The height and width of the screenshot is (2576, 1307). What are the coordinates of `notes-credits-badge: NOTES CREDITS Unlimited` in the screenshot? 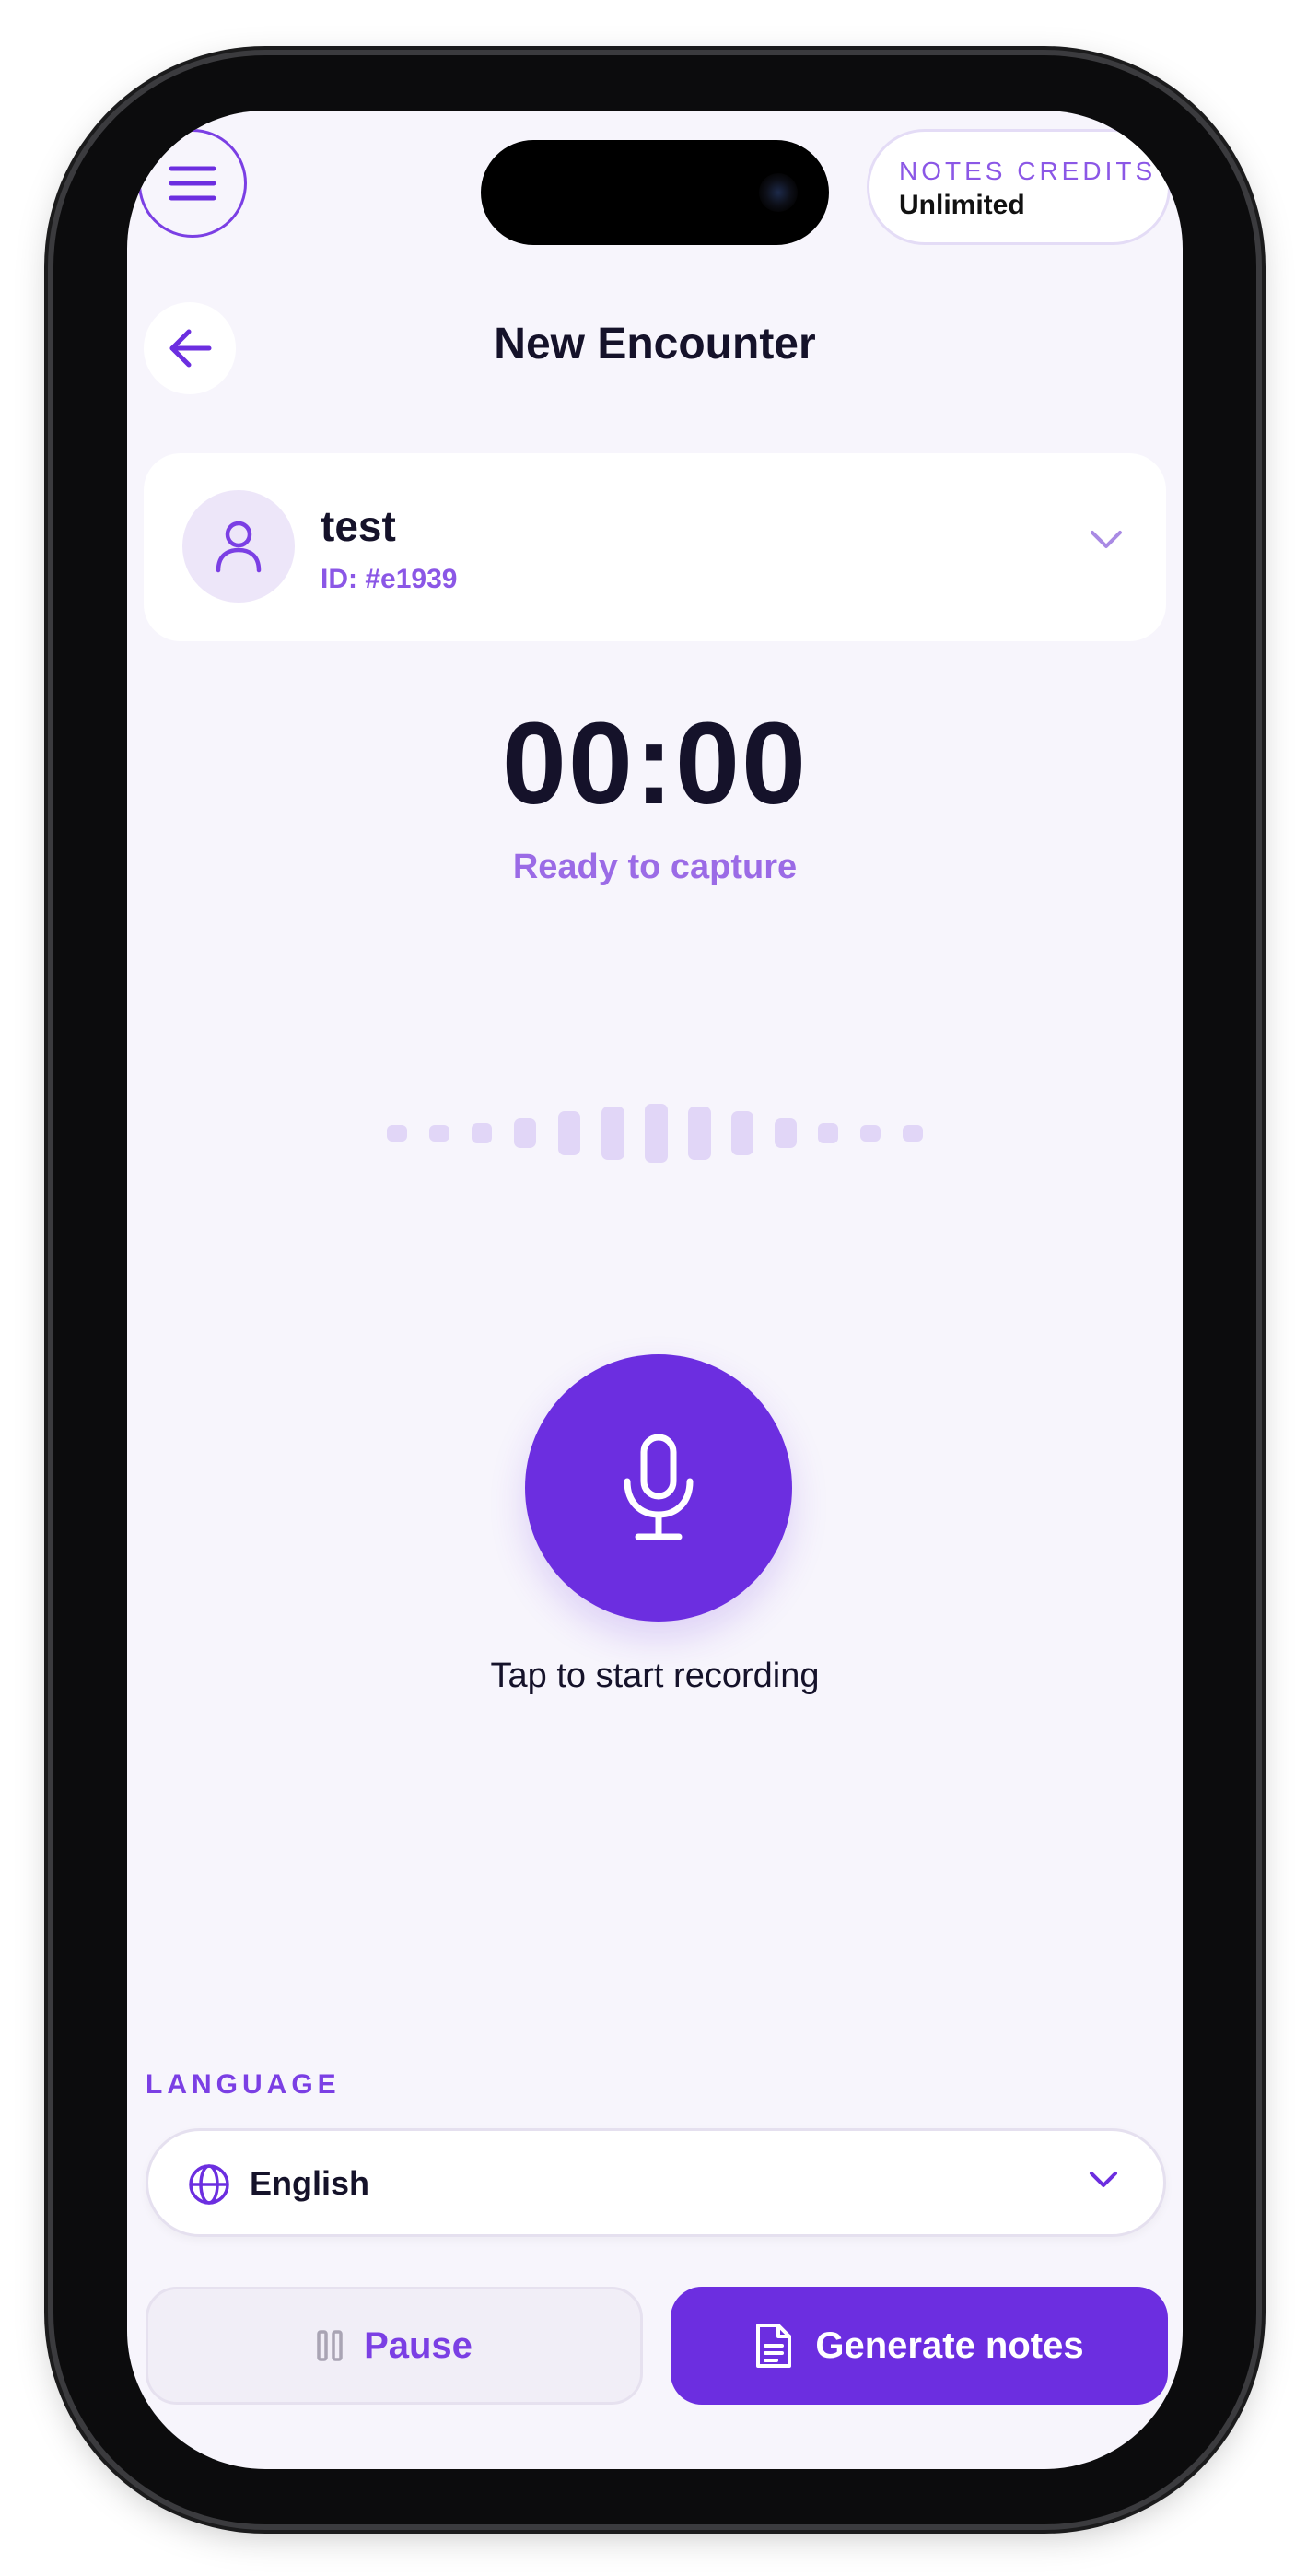 It's located at (1019, 187).